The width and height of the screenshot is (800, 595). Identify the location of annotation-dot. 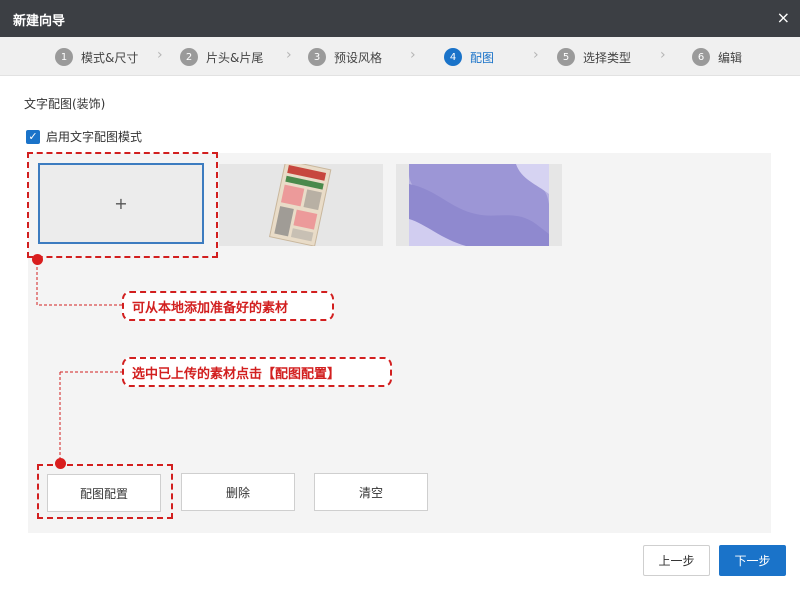
(60, 463).